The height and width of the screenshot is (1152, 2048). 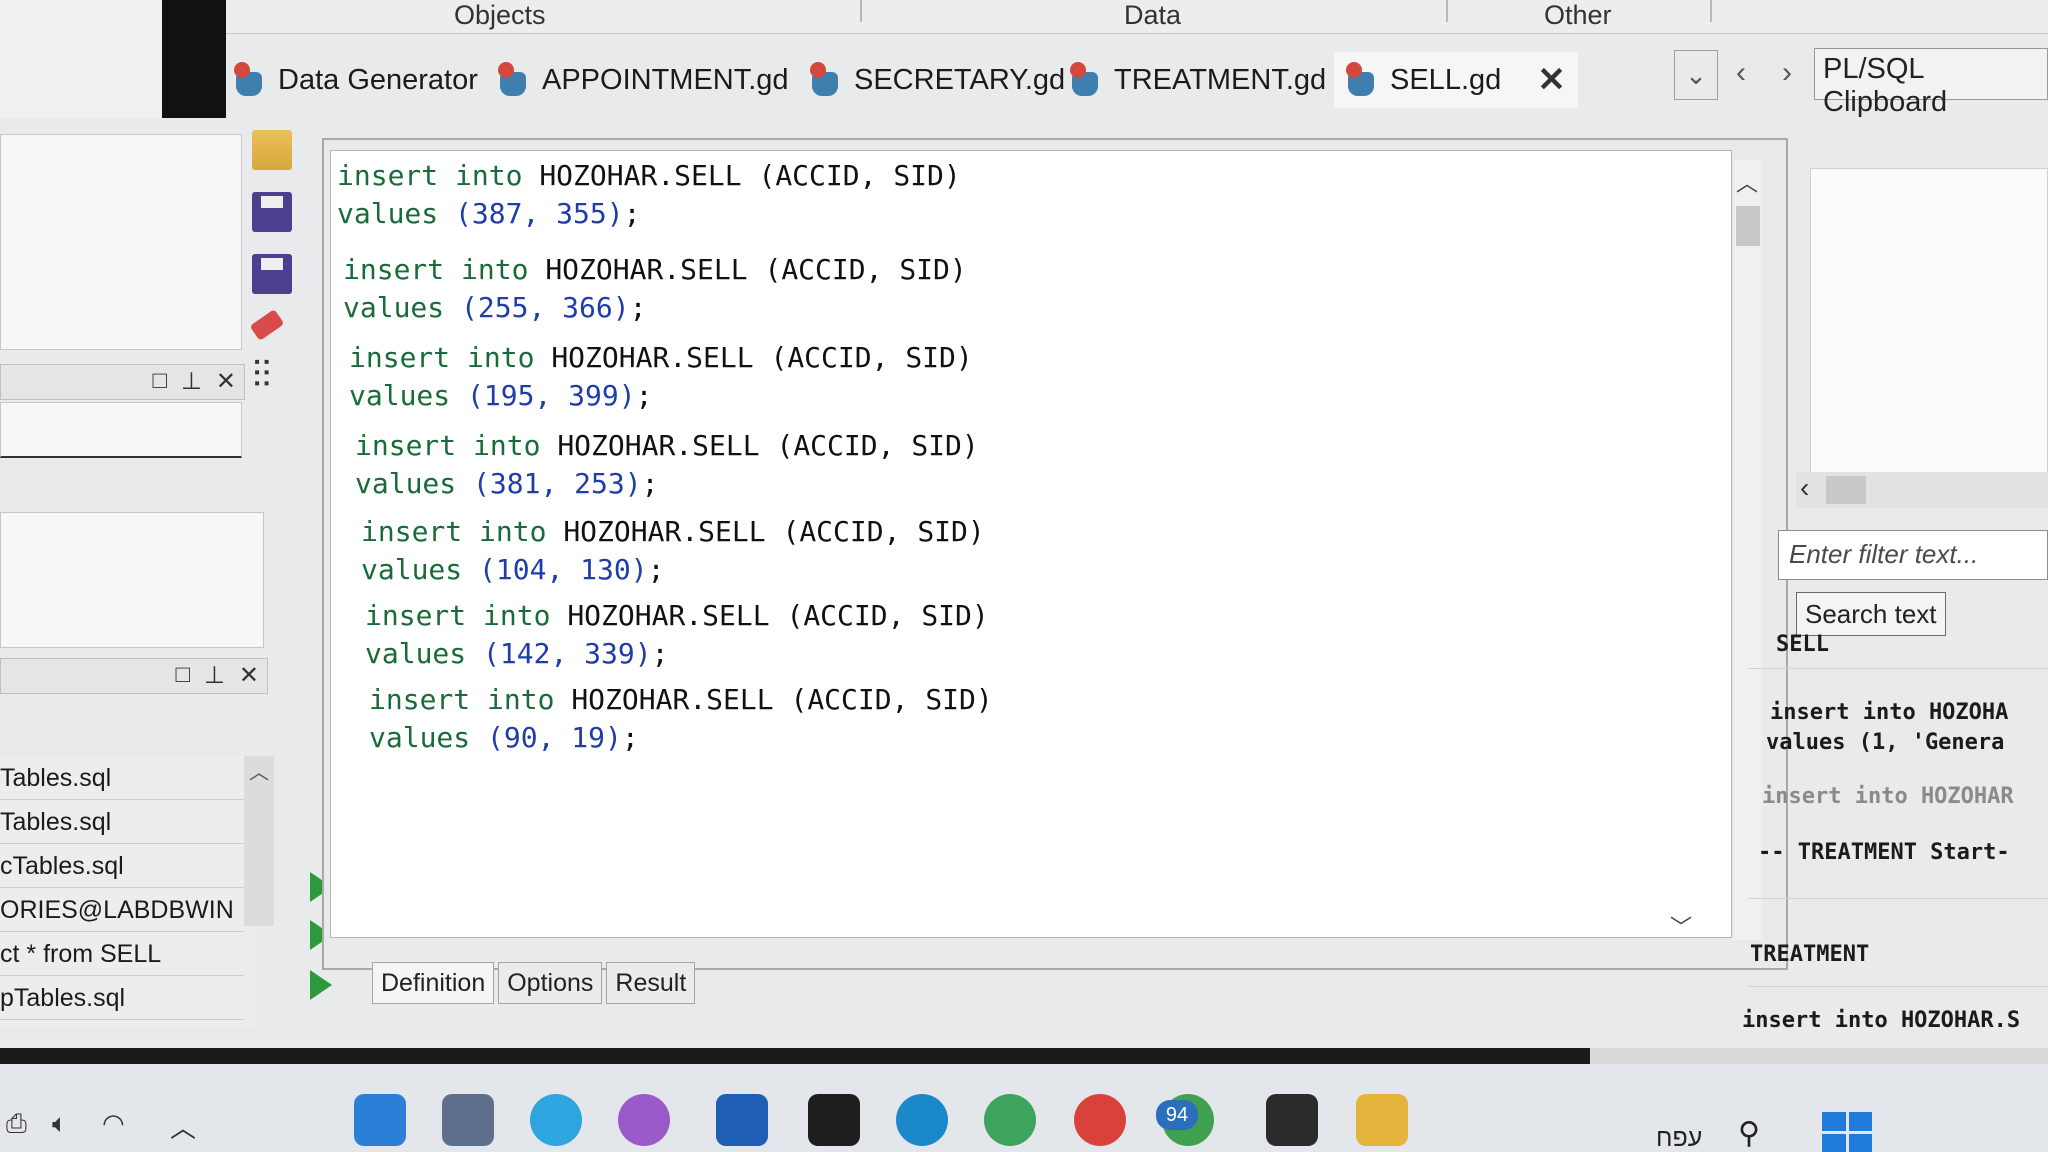 What do you see at coordinates (272, 274) in the screenshot?
I see `save-as-icon` at bounding box center [272, 274].